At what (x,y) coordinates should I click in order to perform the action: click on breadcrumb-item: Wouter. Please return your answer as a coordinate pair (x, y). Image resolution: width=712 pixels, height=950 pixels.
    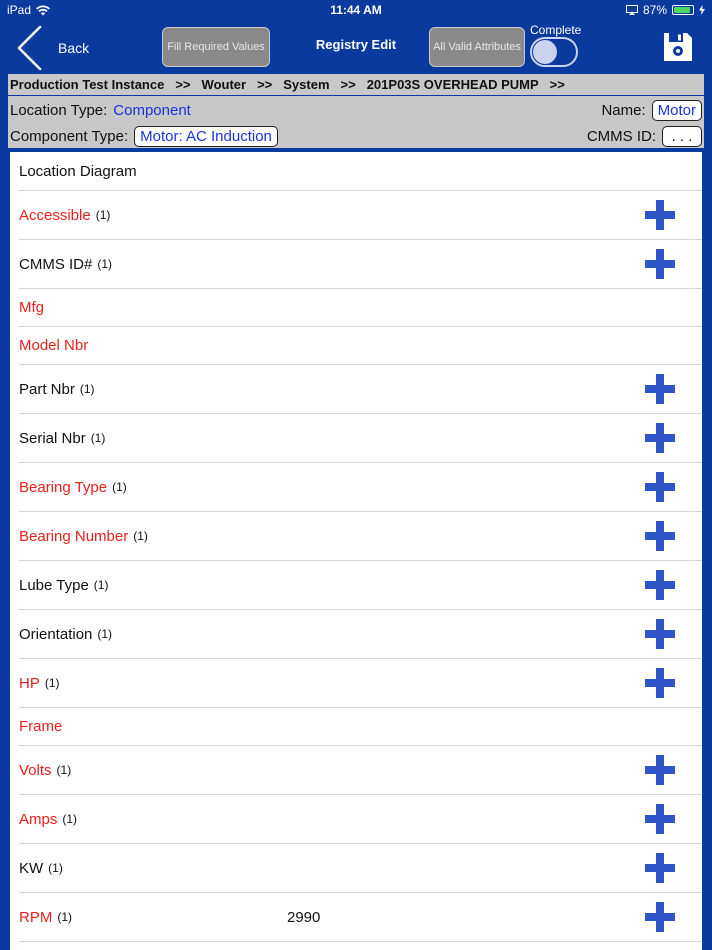
    Looking at the image, I should click on (224, 84).